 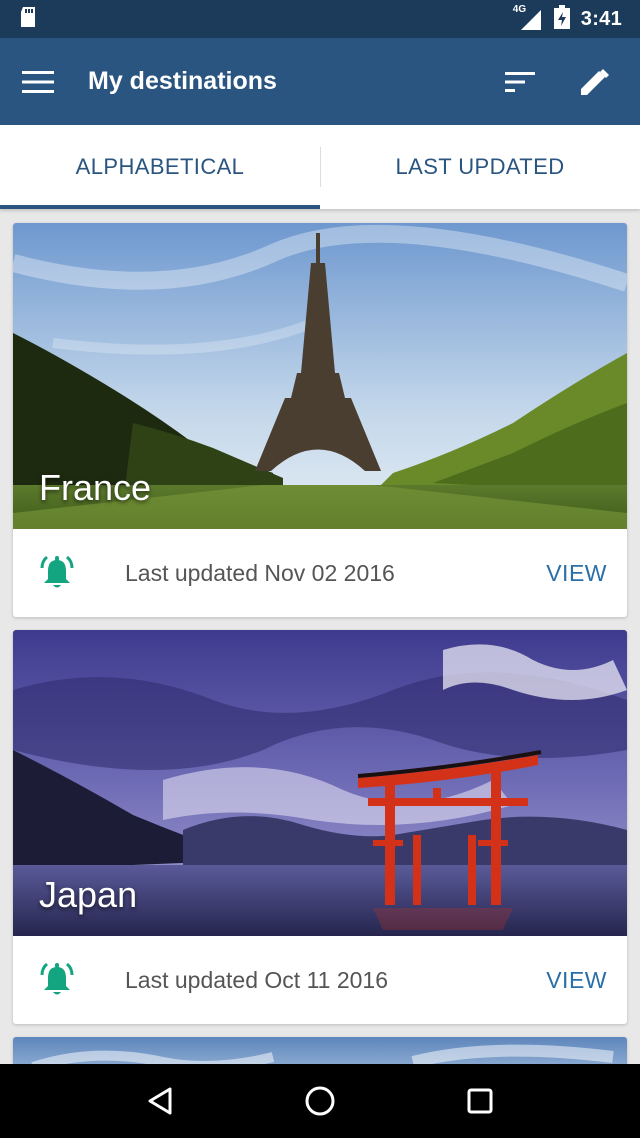 What do you see at coordinates (256, 979) in the screenshot?
I see `last-updated-text: Last updated Oct 11 2016` at bounding box center [256, 979].